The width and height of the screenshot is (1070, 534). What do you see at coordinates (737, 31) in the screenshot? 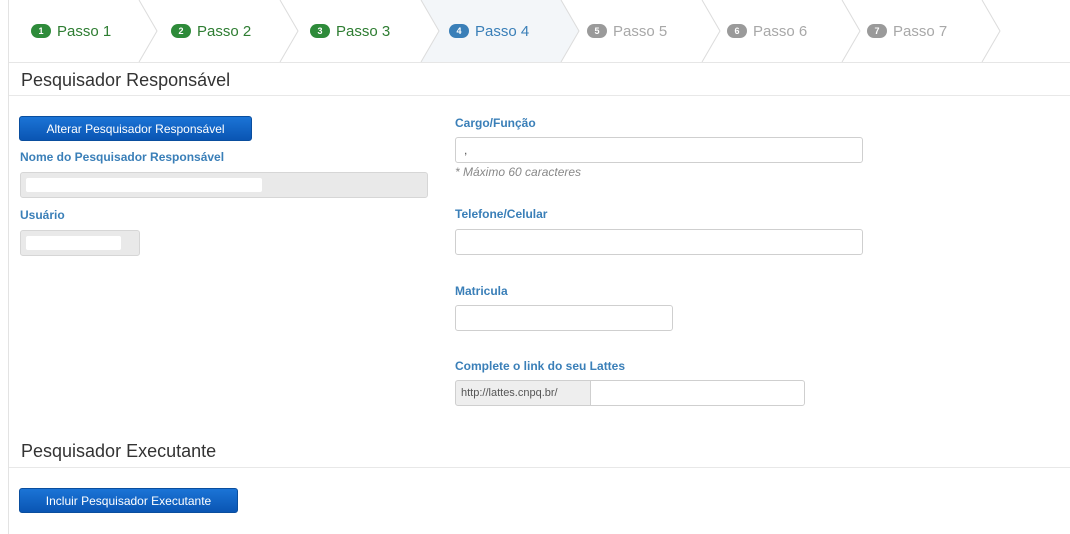
I see `step-number-badge: 6` at bounding box center [737, 31].